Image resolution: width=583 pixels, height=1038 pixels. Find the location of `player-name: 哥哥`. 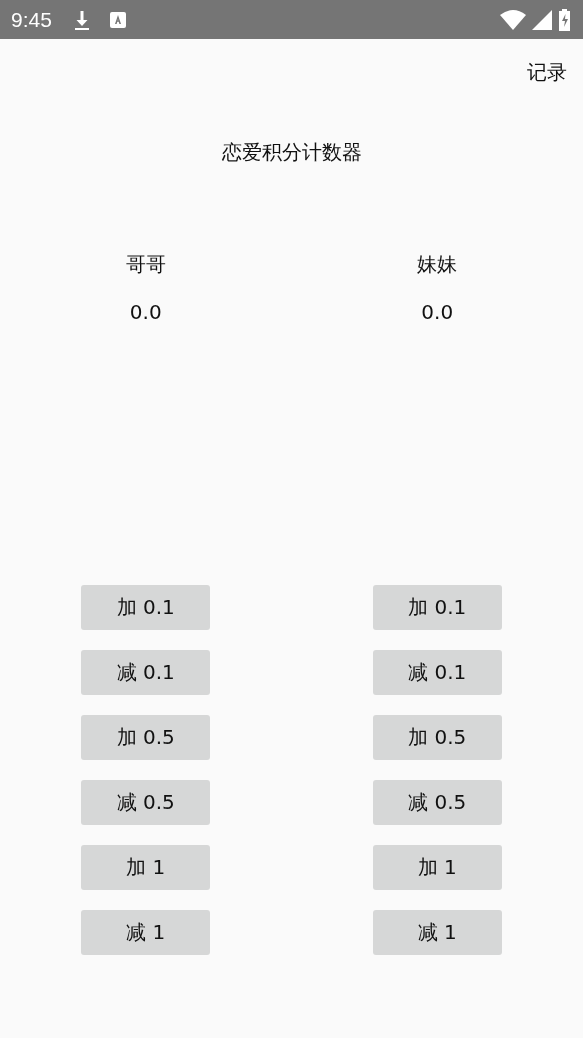

player-name: 哥哥 is located at coordinates (145, 264).